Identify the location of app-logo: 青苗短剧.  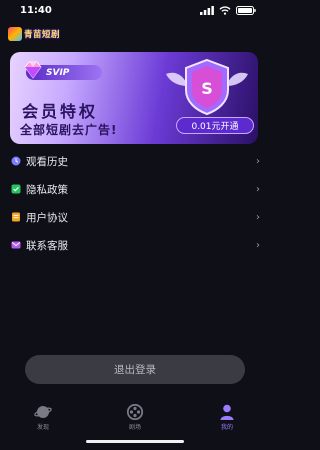
(34, 34).